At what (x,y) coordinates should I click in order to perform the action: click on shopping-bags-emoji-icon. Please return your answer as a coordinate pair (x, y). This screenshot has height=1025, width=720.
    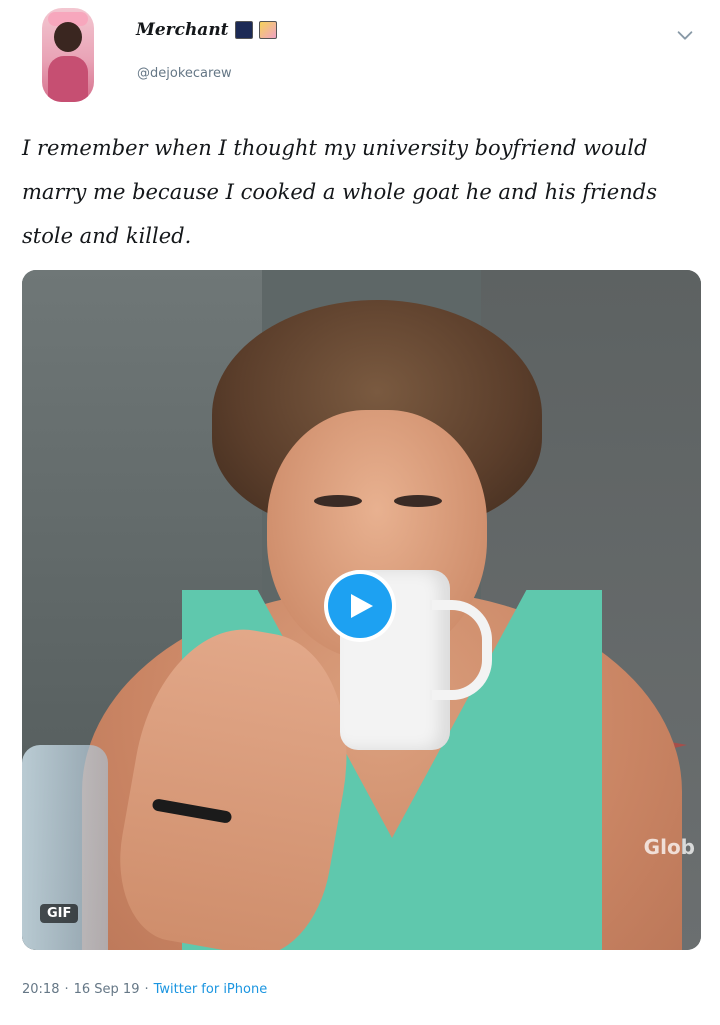
    Looking at the image, I should click on (267, 30).